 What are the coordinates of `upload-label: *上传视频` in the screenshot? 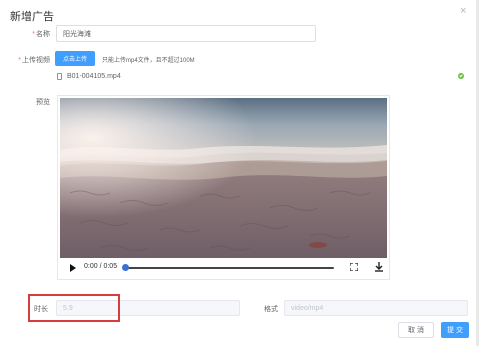 It's located at (34, 60).